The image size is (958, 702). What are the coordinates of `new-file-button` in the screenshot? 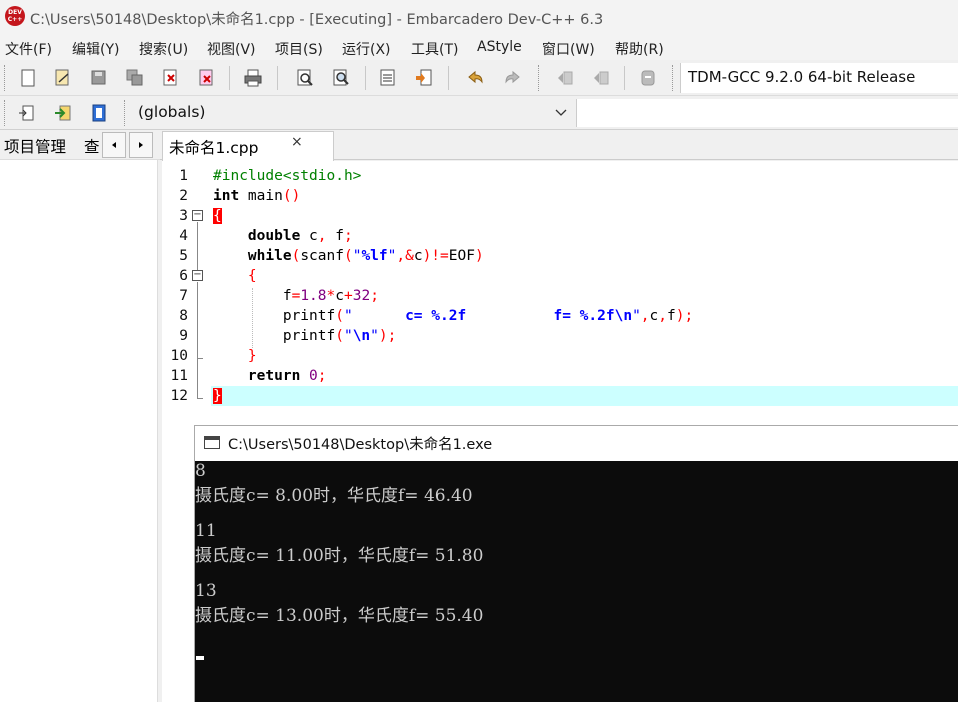 It's located at (28, 78).